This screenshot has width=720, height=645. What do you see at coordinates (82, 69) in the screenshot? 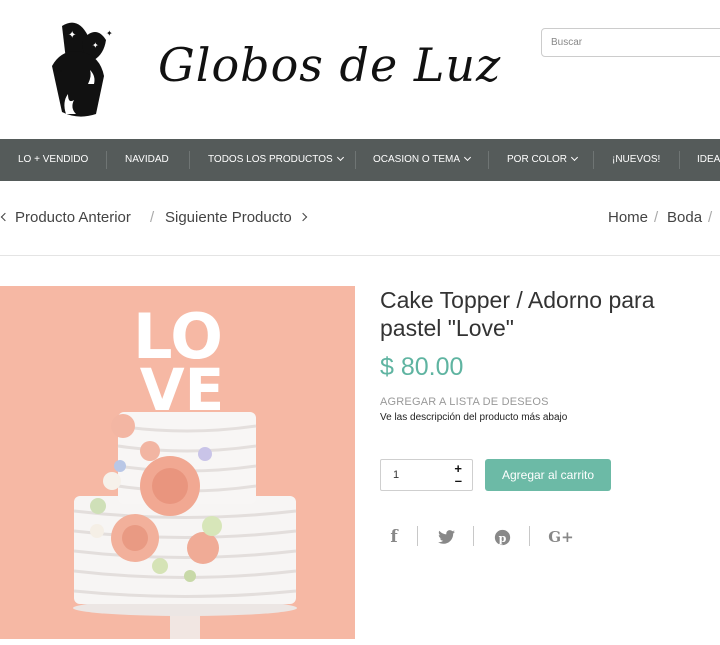
I see `balloon-lantern-icon: ✦ ✦ ✦ ✦` at bounding box center [82, 69].